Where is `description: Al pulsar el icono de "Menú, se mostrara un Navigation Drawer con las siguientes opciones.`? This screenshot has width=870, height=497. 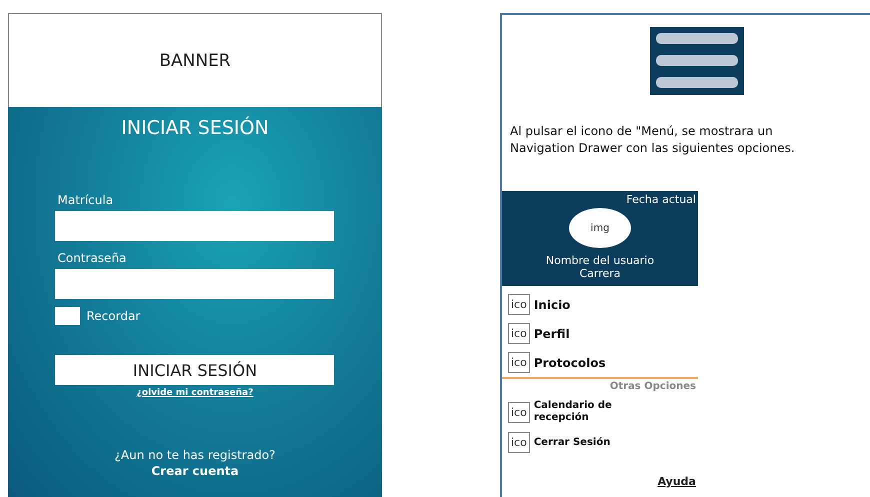 description: Al pulsar el icono de "Menú, se mostrara un Navigation Drawer con las siguientes opciones. is located at coordinates (653, 140).